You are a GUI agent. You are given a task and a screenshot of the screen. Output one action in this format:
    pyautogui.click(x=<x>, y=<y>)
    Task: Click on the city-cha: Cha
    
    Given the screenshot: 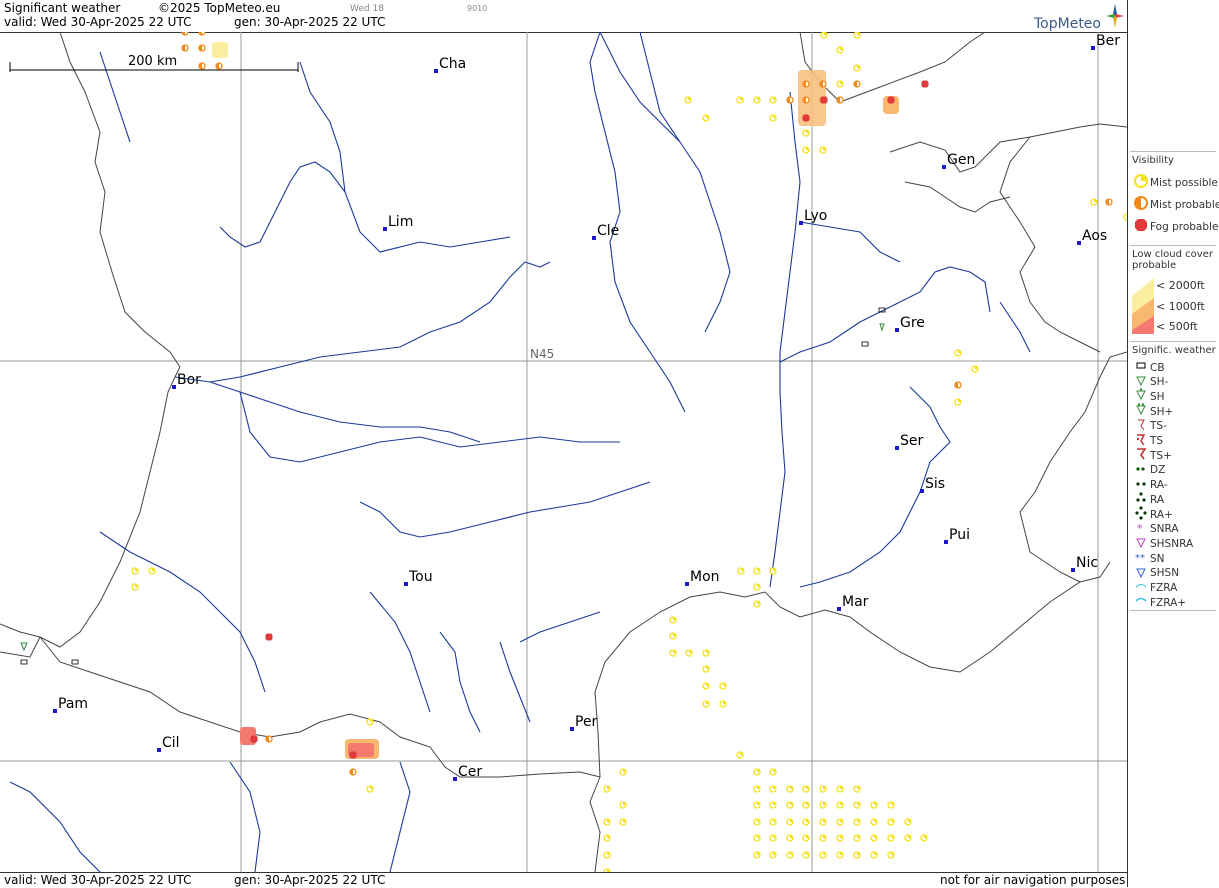 What is the action you would take?
    pyautogui.click(x=450, y=64)
    